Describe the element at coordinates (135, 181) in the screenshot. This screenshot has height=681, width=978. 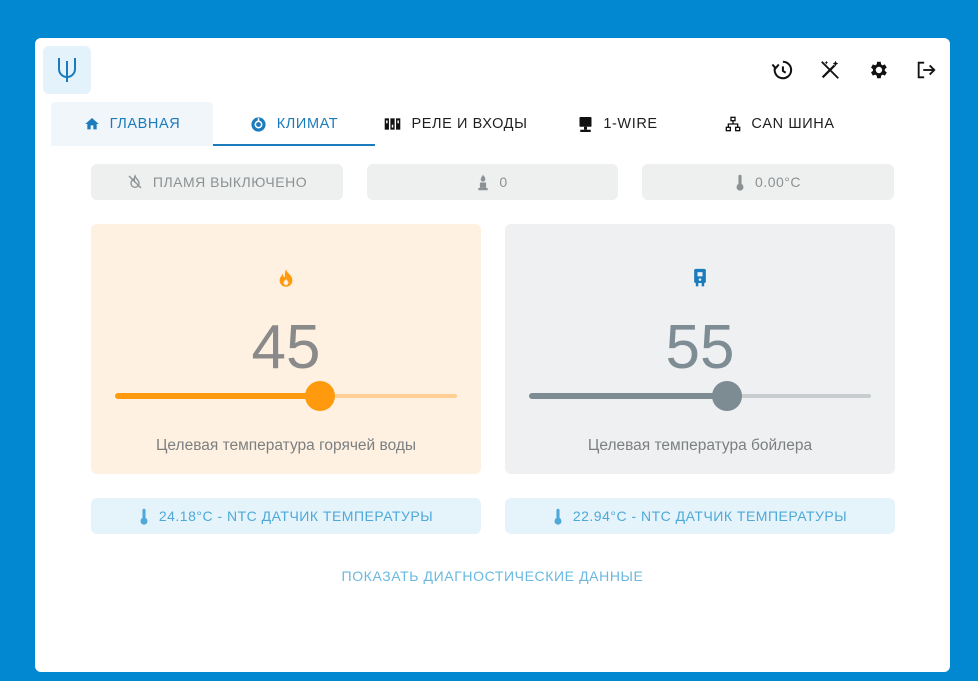
I see `fire-off-icon` at that location.